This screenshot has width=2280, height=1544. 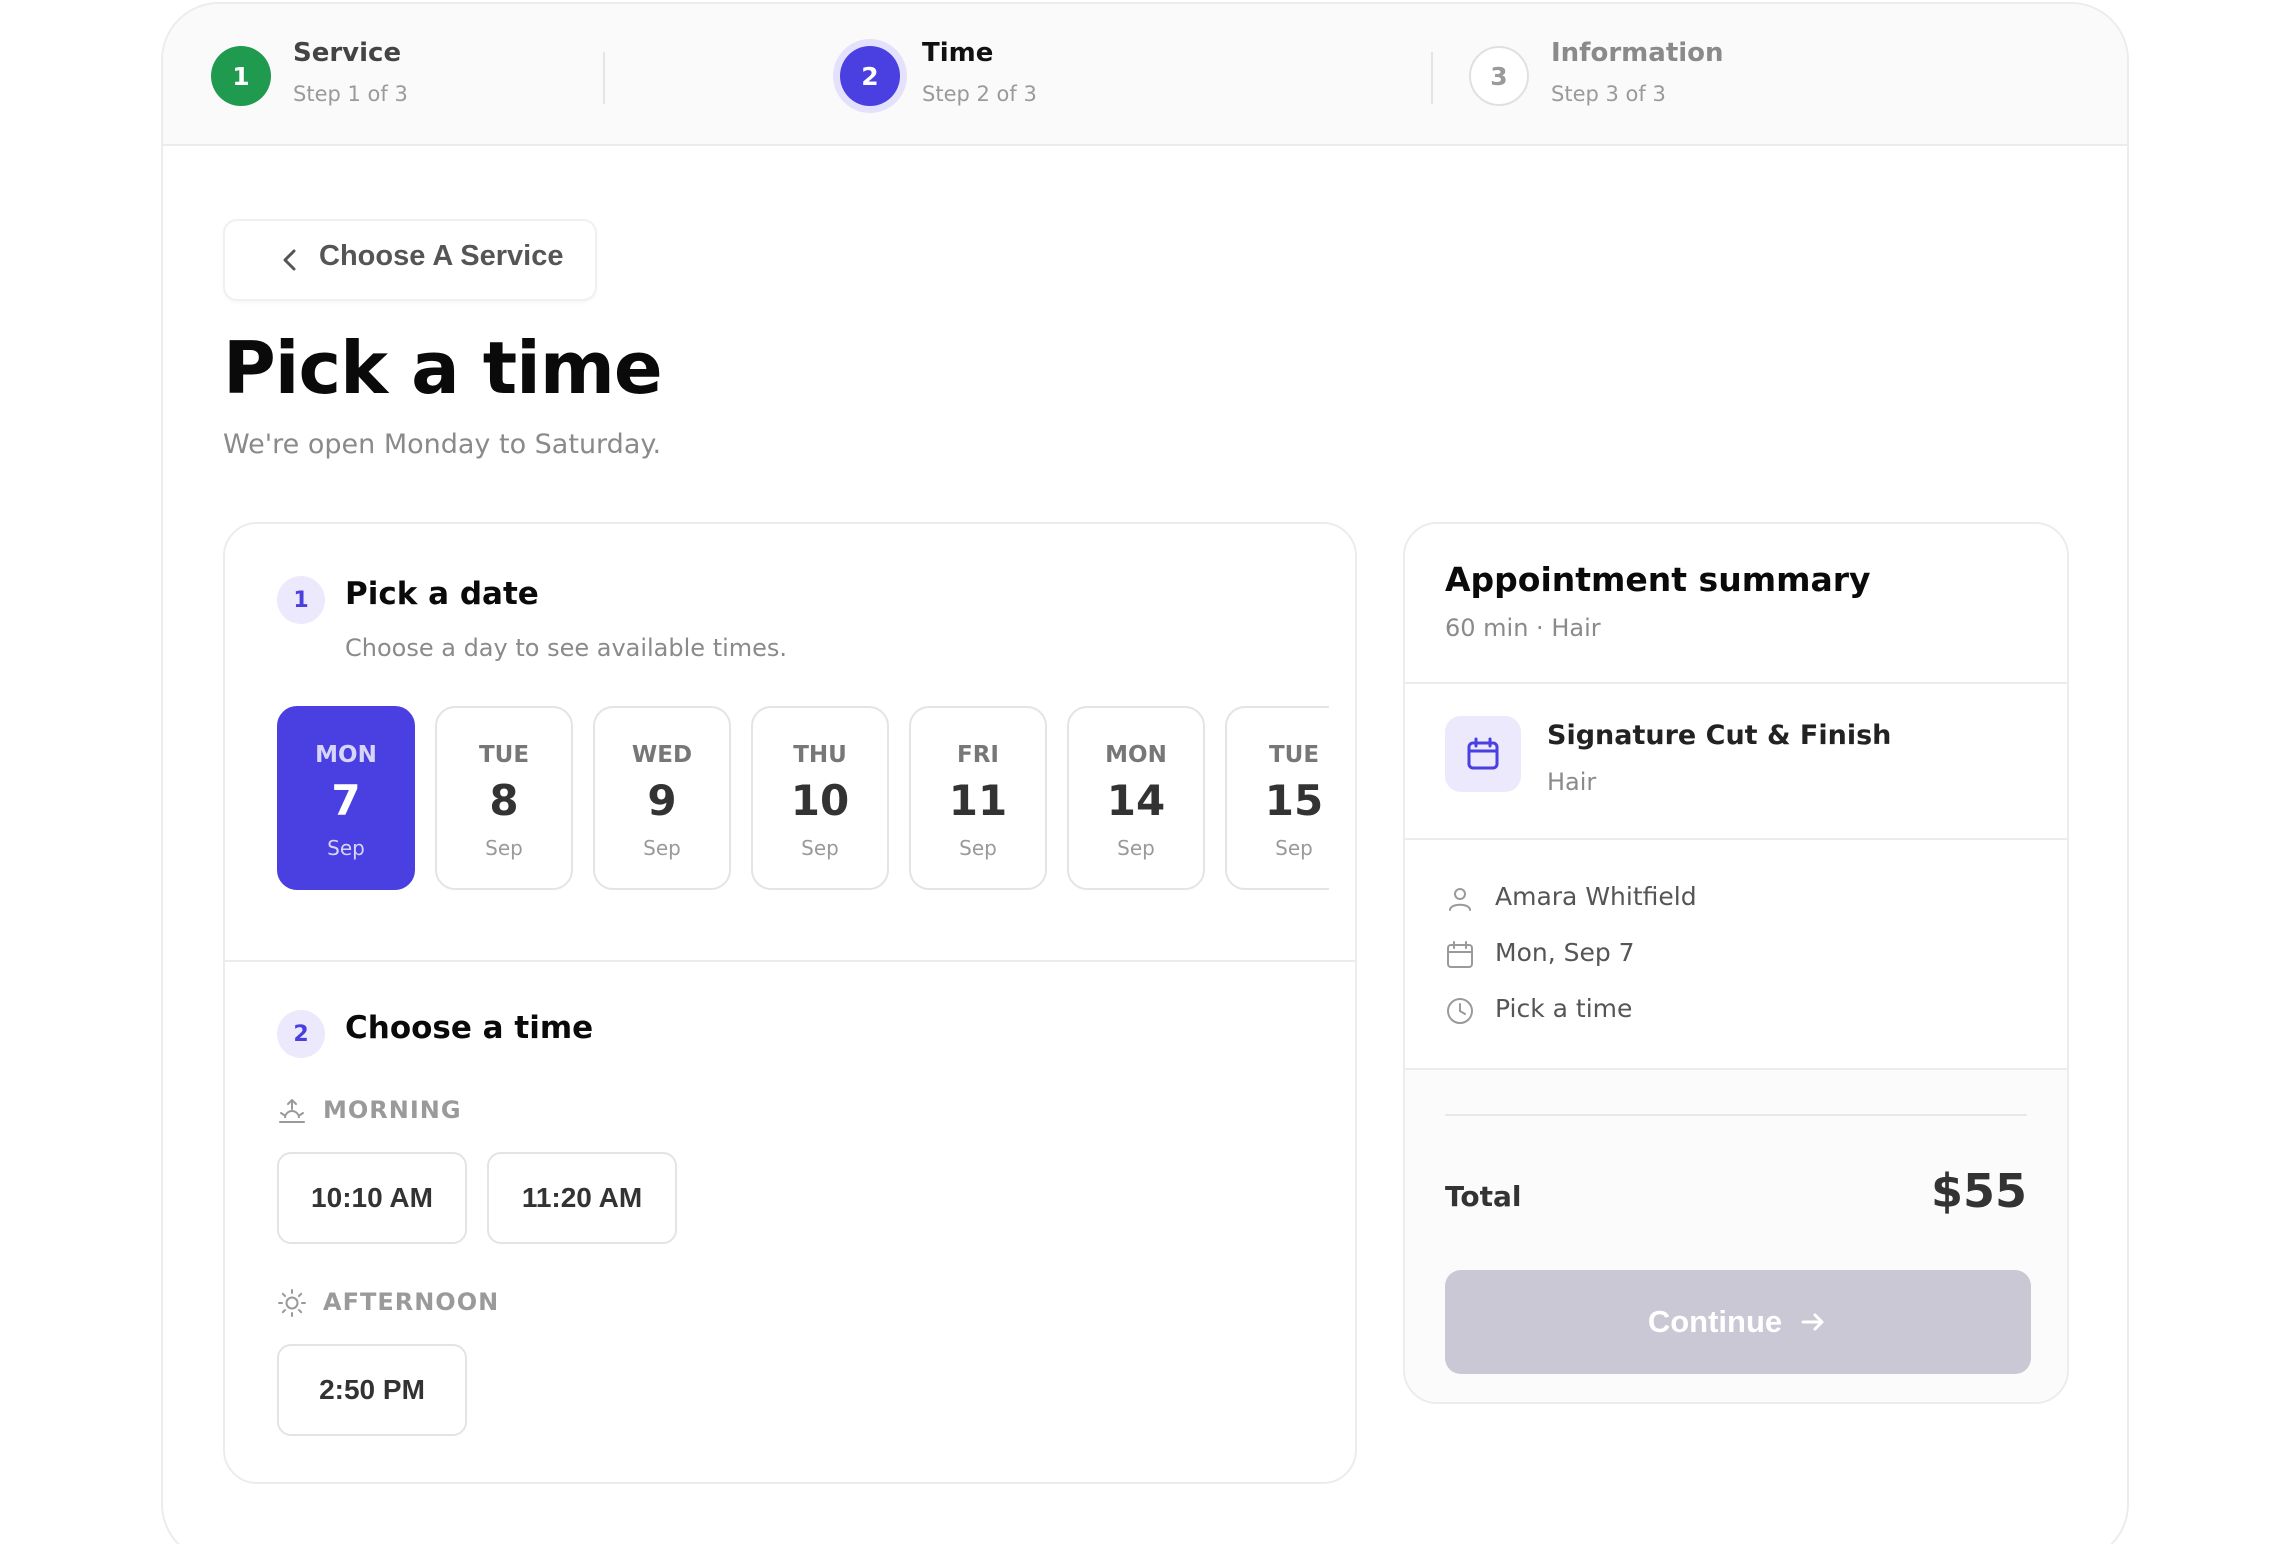 I want to click on date-chip-thu-10: THU 10 Sep, so click(x=820, y=798).